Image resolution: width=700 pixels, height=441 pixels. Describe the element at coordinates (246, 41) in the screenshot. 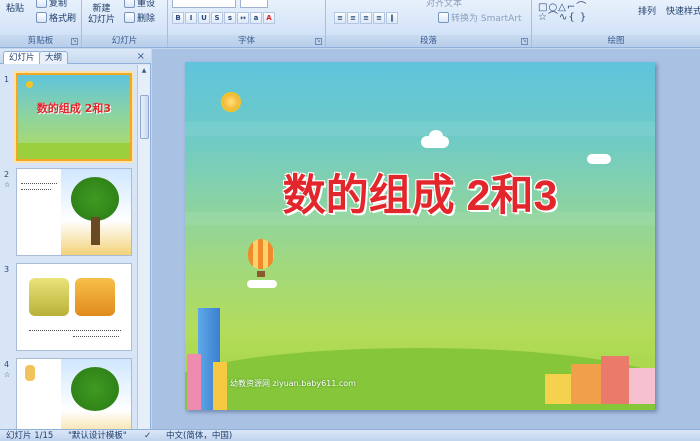

I see `font-group-label: 字体` at that location.